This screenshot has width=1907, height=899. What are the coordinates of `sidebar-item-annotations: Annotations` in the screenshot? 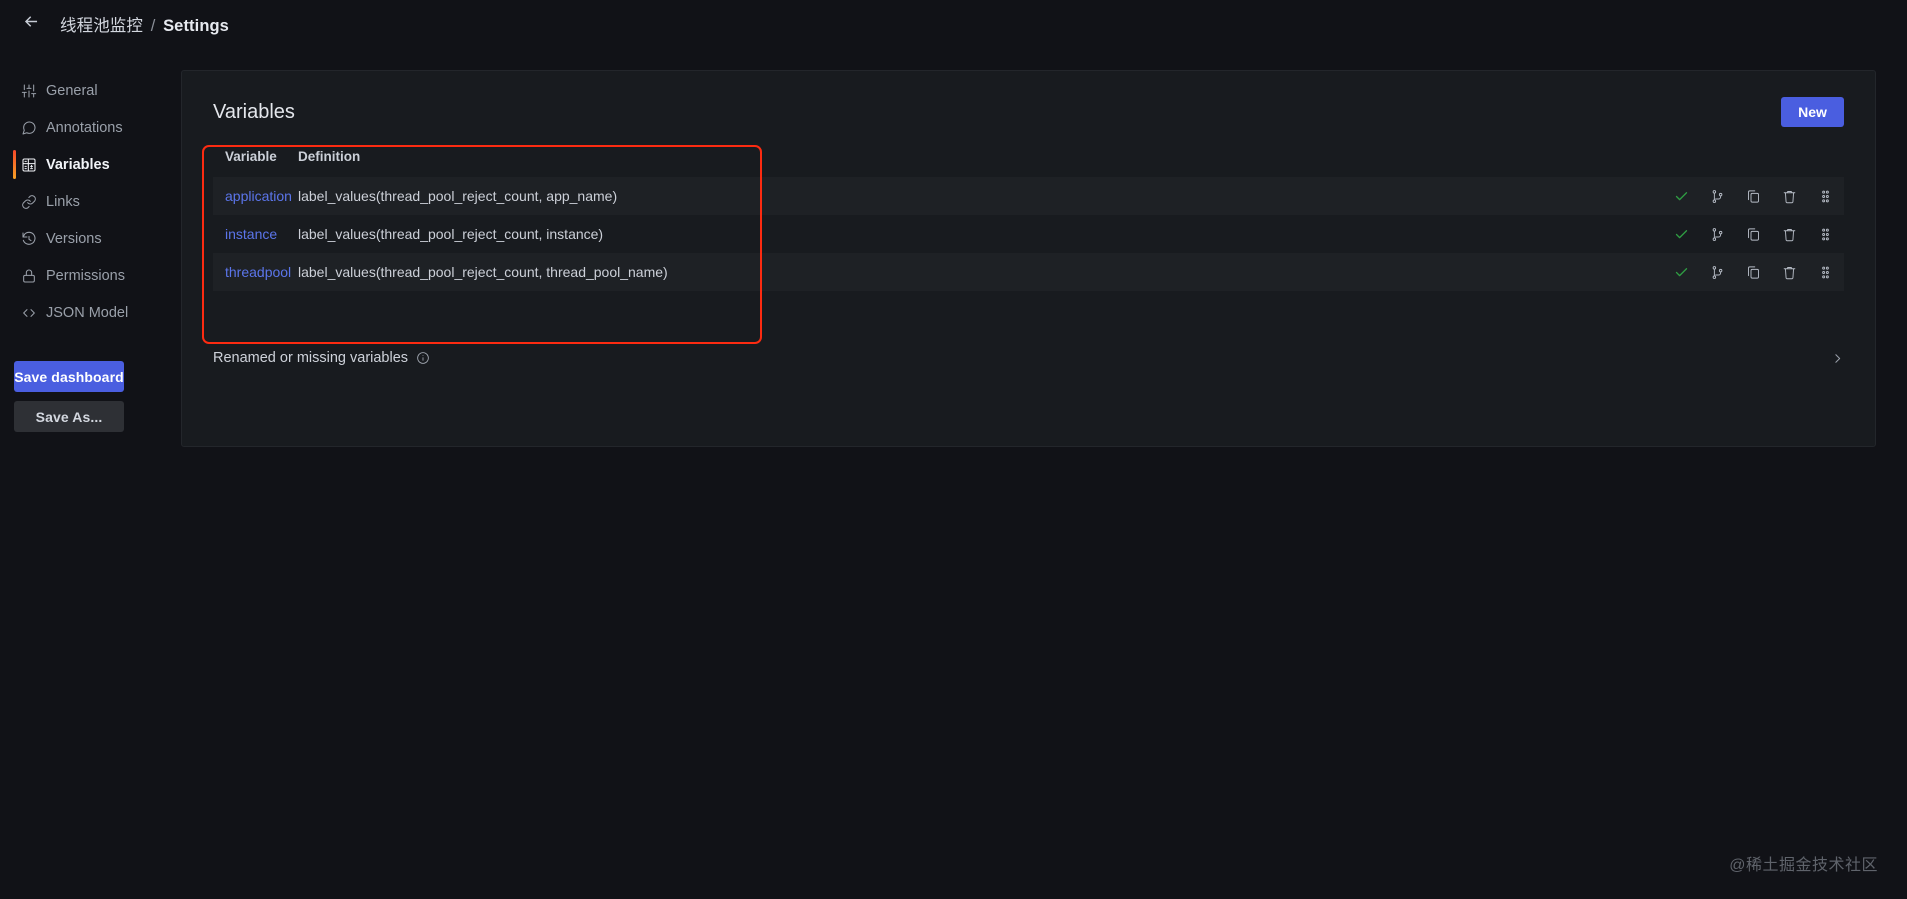 It's located at (74, 127).